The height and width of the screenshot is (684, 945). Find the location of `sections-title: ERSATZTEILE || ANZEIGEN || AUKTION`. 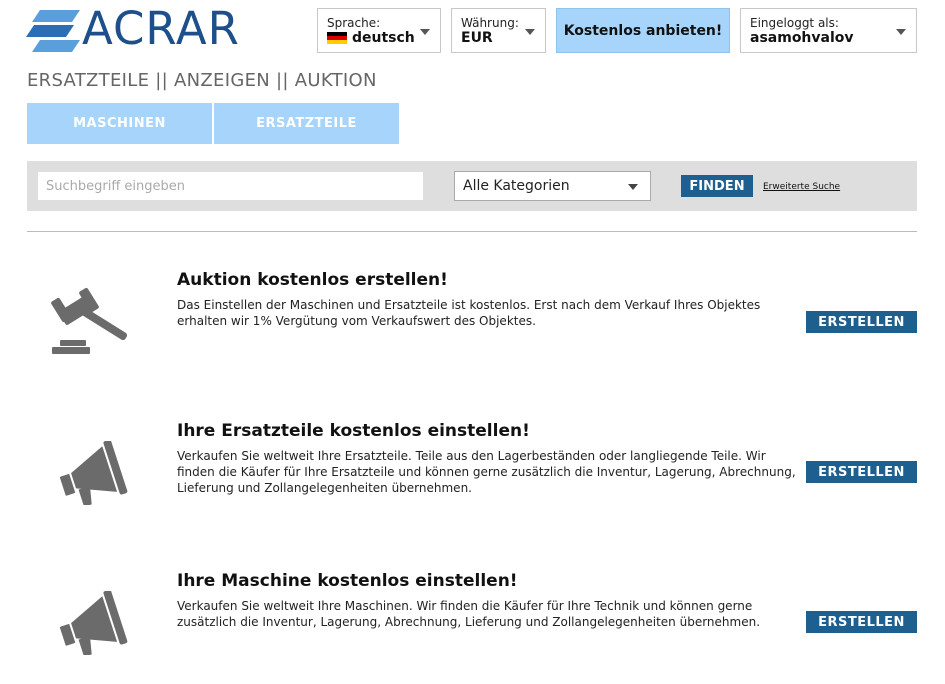

sections-title: ERSATZTEILE || ANZEIGEN || AUKTION is located at coordinates (202, 80).